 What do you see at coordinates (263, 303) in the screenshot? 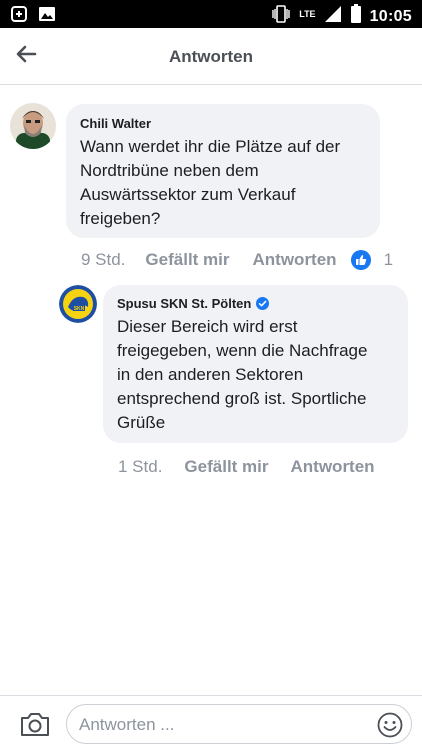
I see `verified-badge-icon` at bounding box center [263, 303].